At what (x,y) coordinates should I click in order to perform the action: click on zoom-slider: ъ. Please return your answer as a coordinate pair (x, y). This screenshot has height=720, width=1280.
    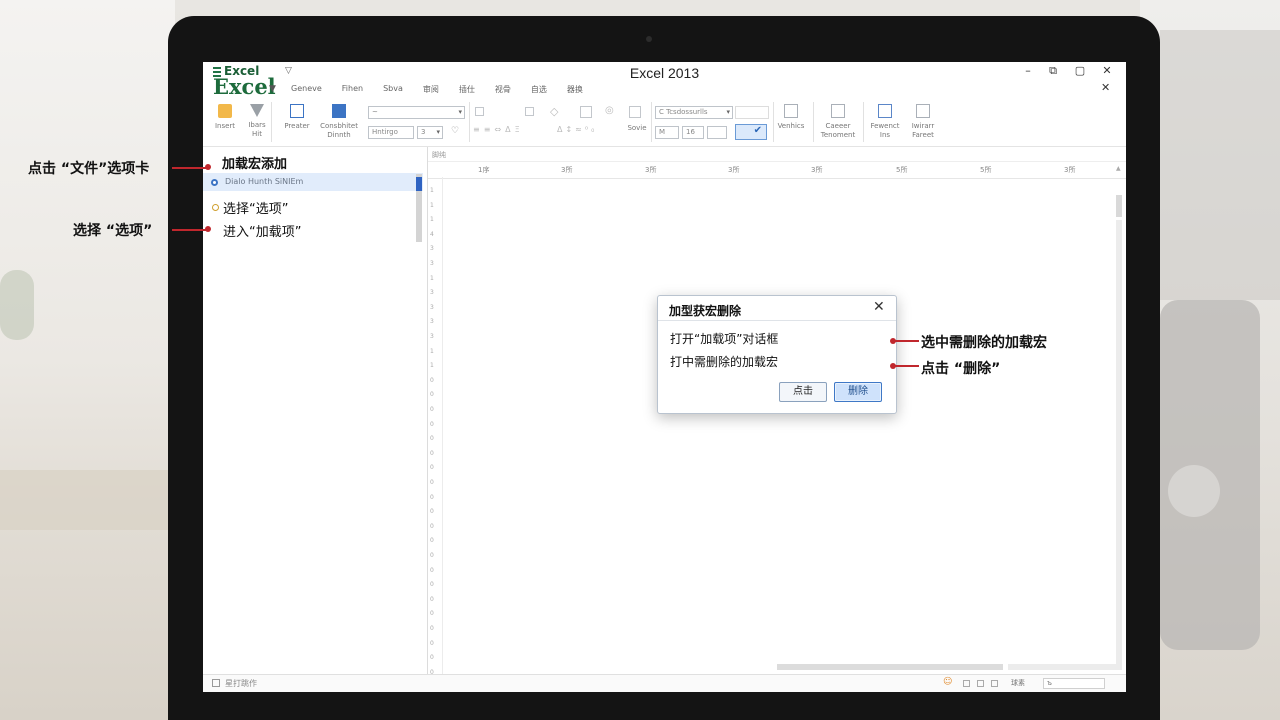
    Looking at the image, I should click on (1074, 683).